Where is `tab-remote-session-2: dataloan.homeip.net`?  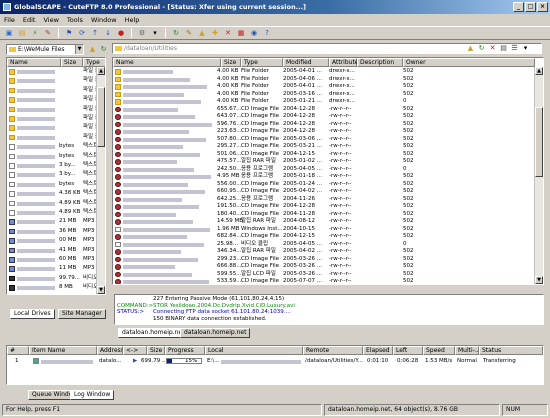
tab-remote-session-2: dataloan.homeip.net is located at coordinates (215, 333).